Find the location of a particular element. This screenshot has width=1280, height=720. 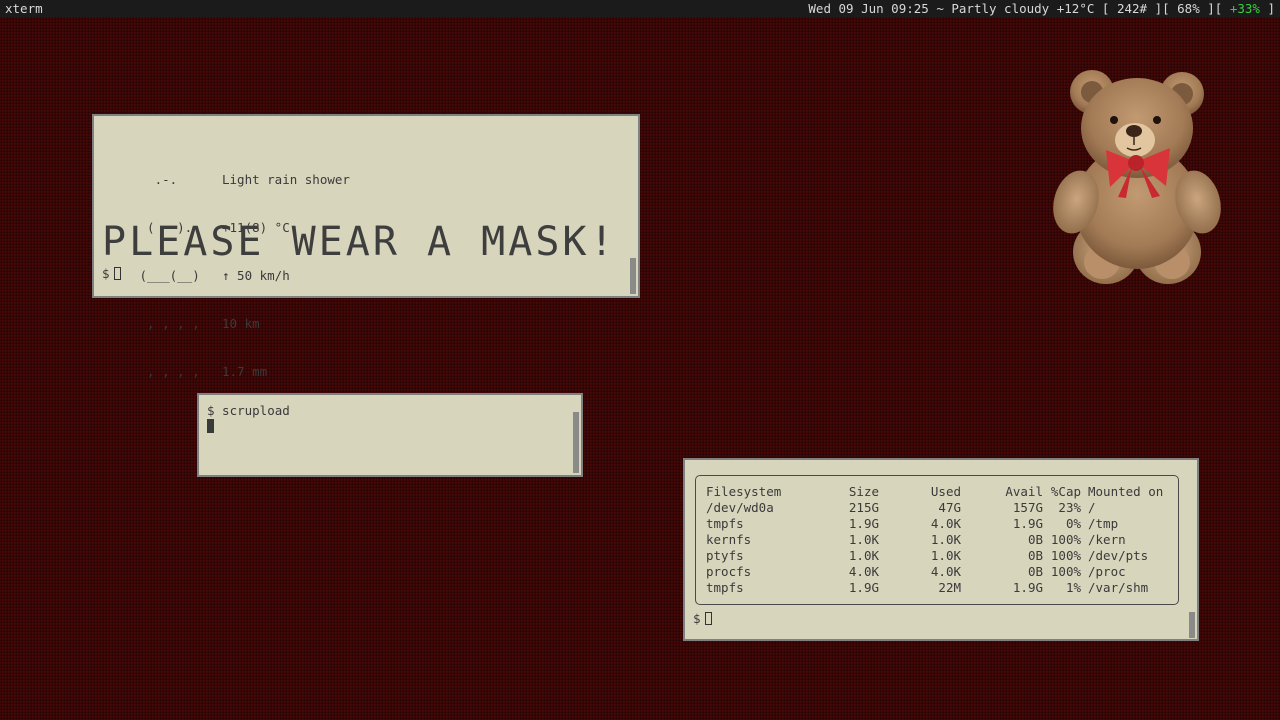

shell-input is located at coordinates (210, 427).